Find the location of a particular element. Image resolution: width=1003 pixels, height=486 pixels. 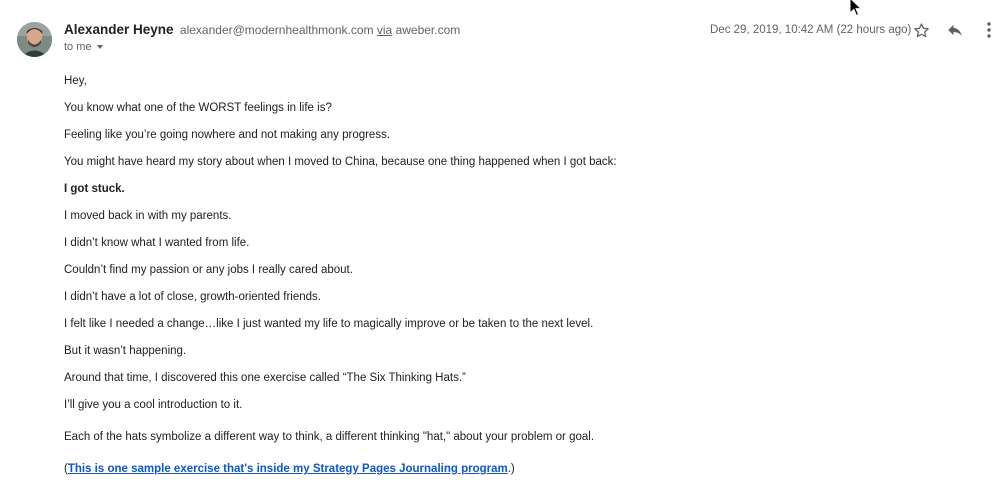

reply-button is located at coordinates (955, 30).